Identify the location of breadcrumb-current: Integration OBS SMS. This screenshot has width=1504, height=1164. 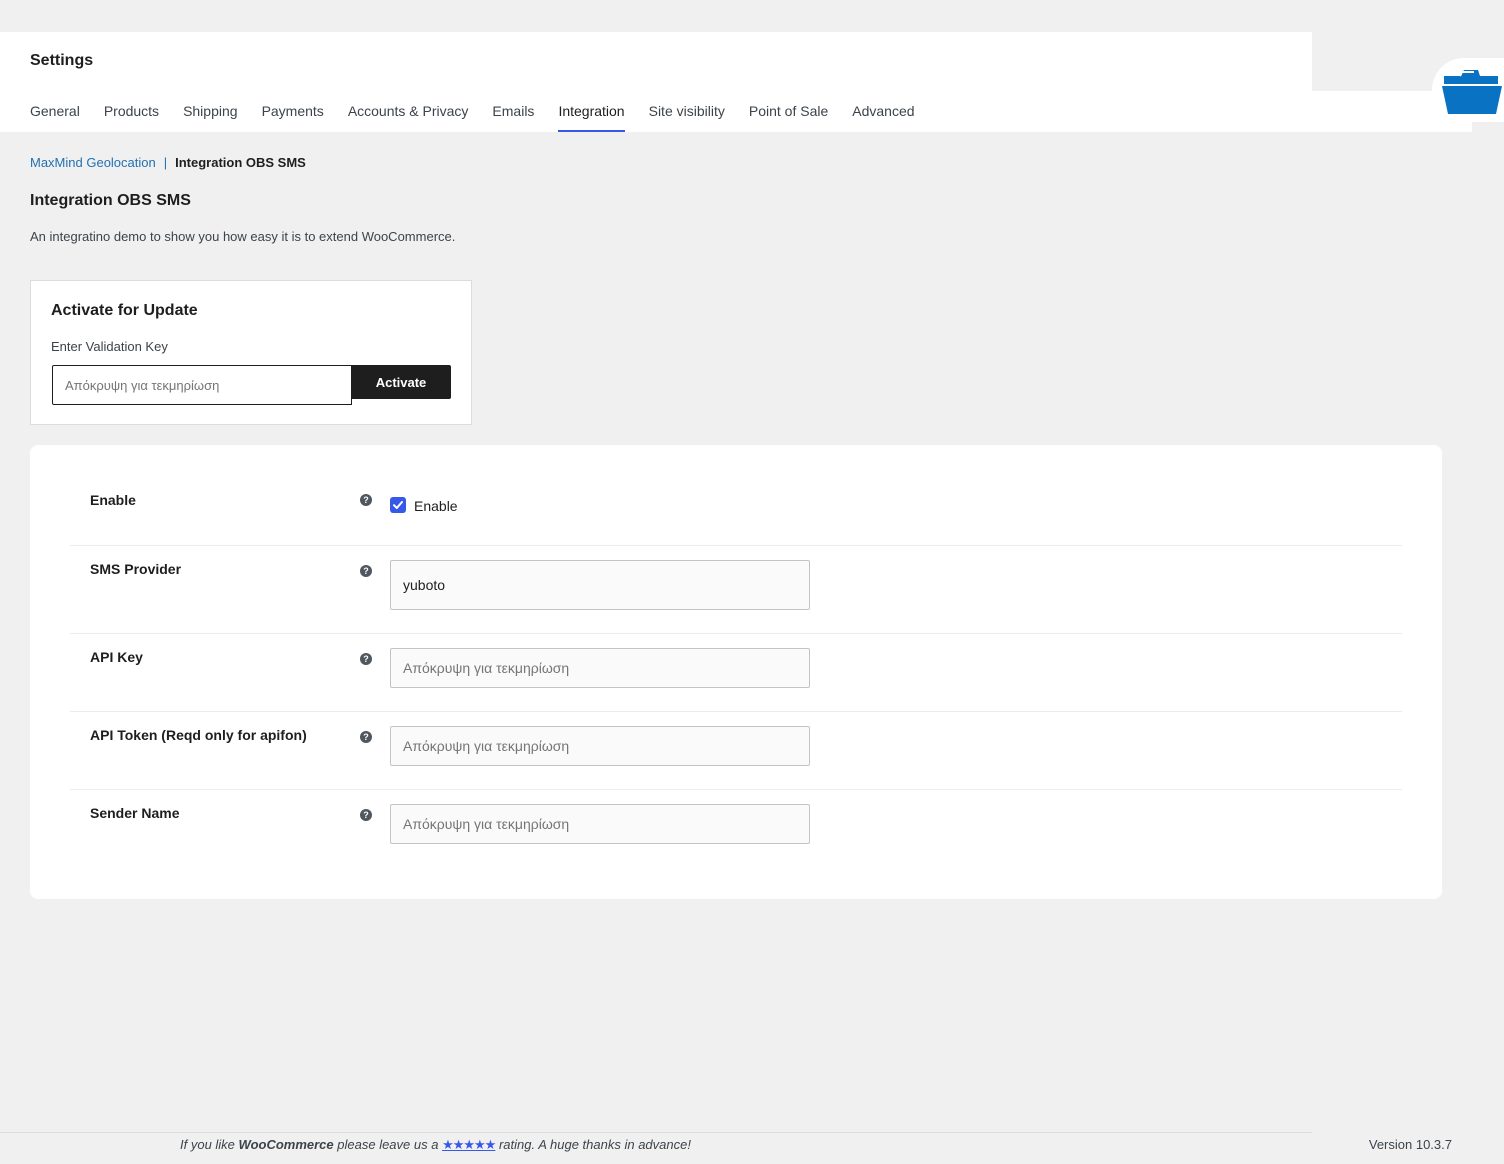
(240, 162).